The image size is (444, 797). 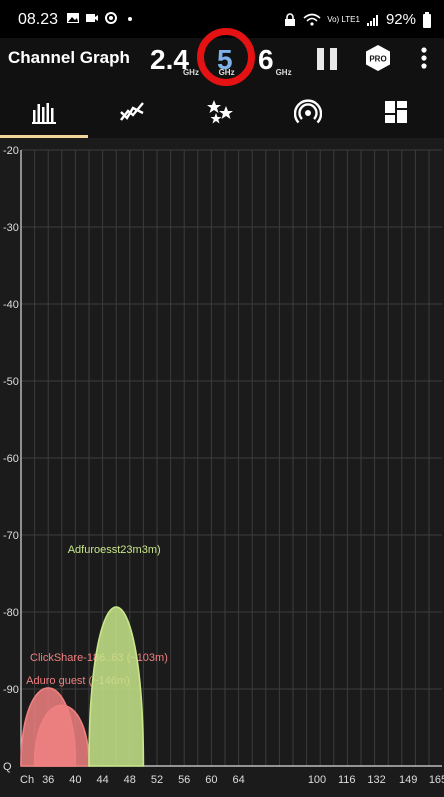 What do you see at coordinates (27, 780) in the screenshot?
I see `x-axis-label: Ch` at bounding box center [27, 780].